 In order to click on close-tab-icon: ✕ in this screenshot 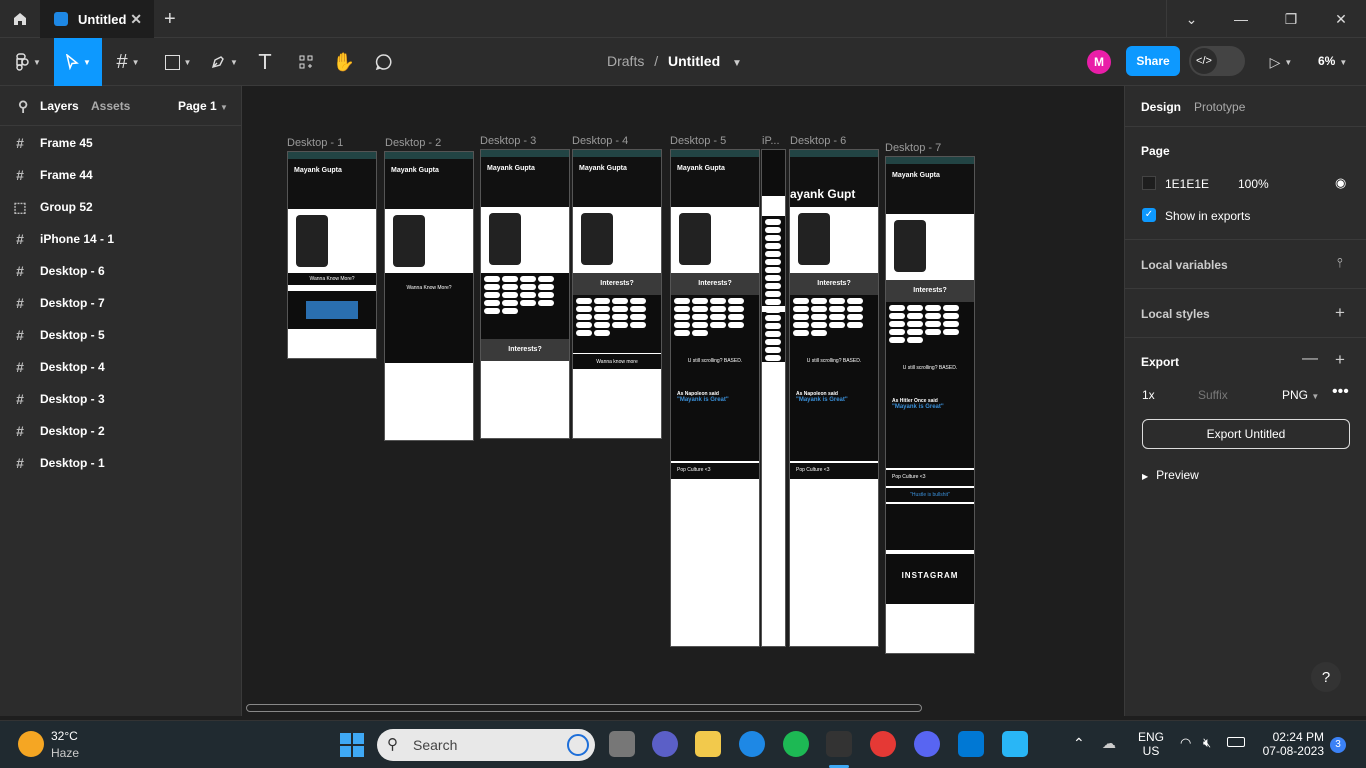, I will do `click(136, 19)`.